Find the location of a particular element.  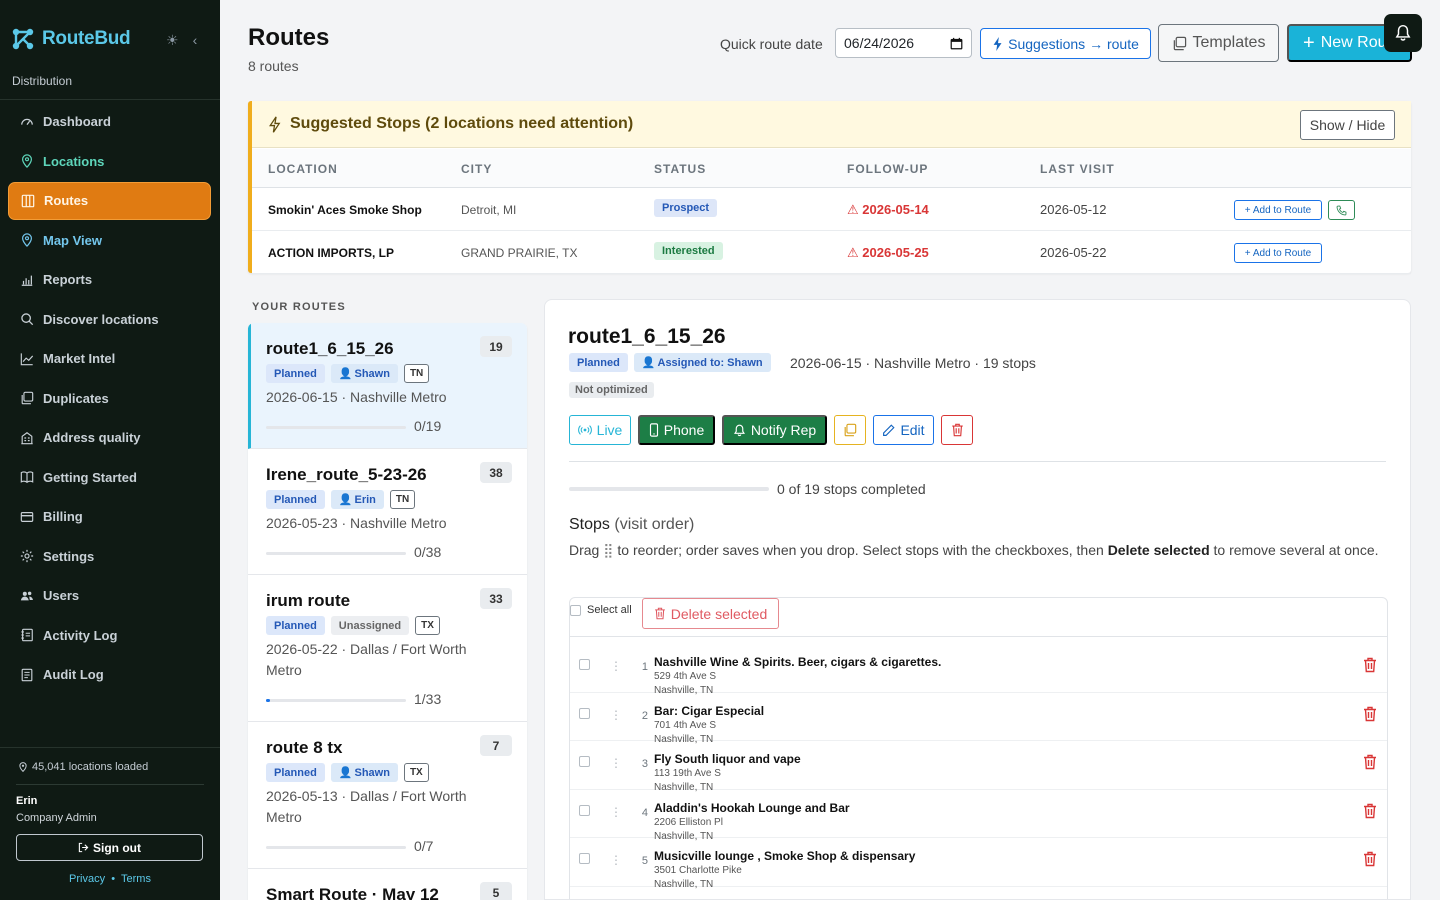

delete-route-button is located at coordinates (957, 430).